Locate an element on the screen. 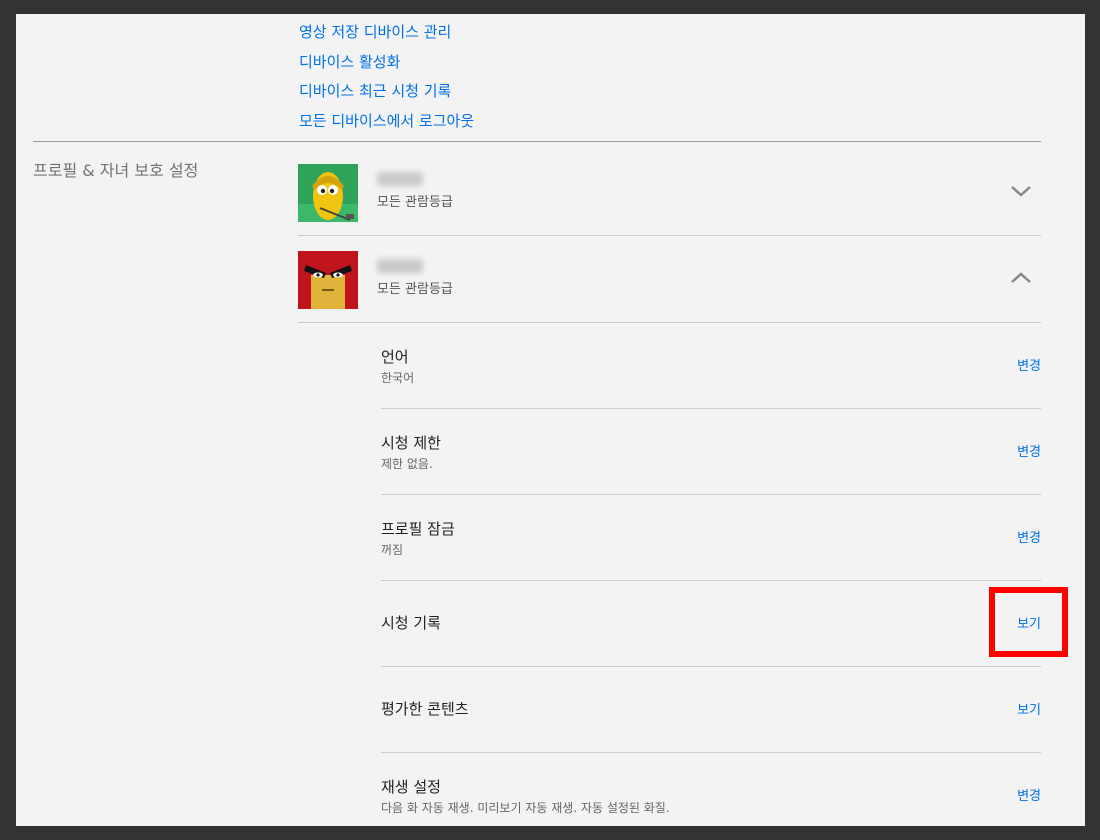  setting-value: 다음 화 자동 재생. 미리보기 자동 재생. 자동 설정된 화질. is located at coordinates (525, 808).